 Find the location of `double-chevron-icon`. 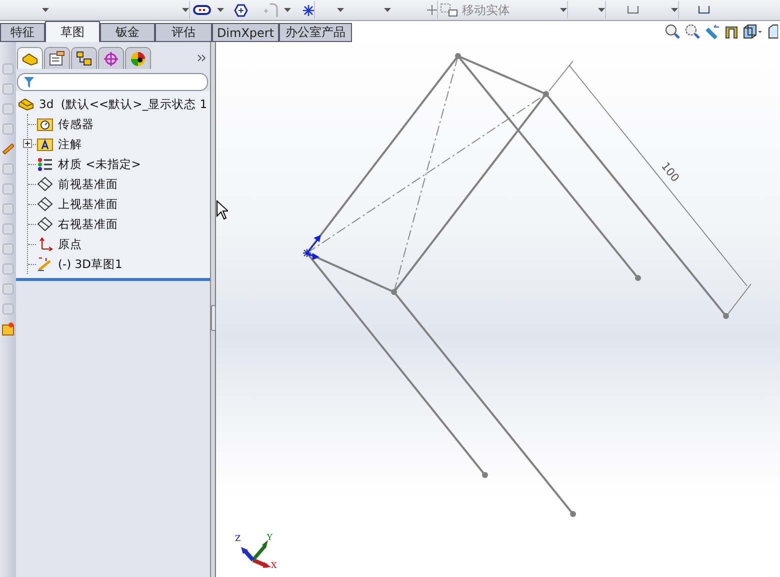

double-chevron-icon is located at coordinates (201, 58).